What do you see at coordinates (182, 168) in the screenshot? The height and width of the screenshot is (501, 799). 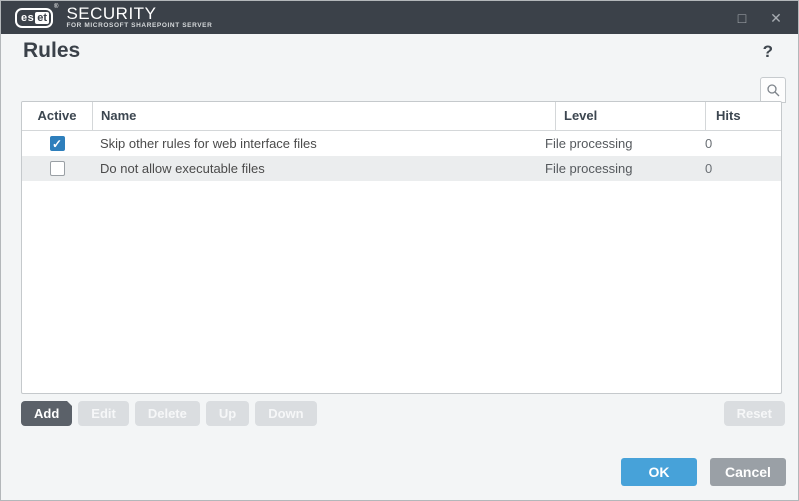 I see `rule-name-cell: Do not allow executable files` at bounding box center [182, 168].